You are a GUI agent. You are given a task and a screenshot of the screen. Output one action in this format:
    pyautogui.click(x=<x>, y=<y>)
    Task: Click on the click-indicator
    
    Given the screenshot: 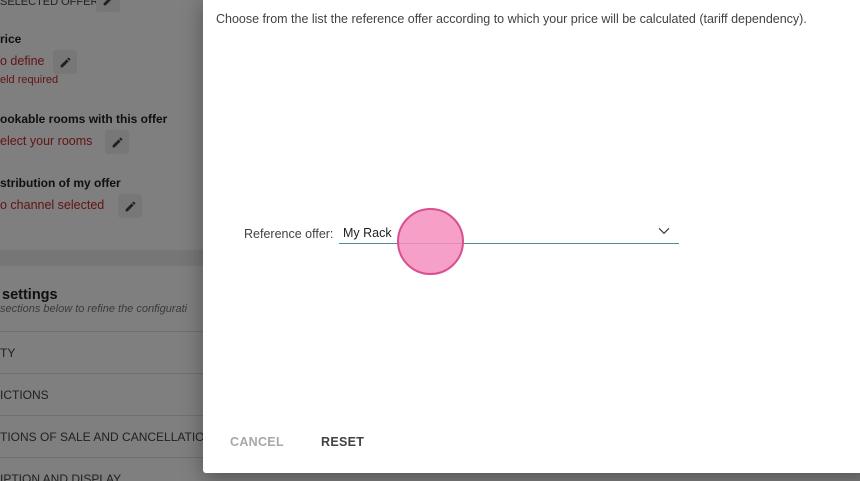 What is the action you would take?
    pyautogui.click(x=430, y=241)
    